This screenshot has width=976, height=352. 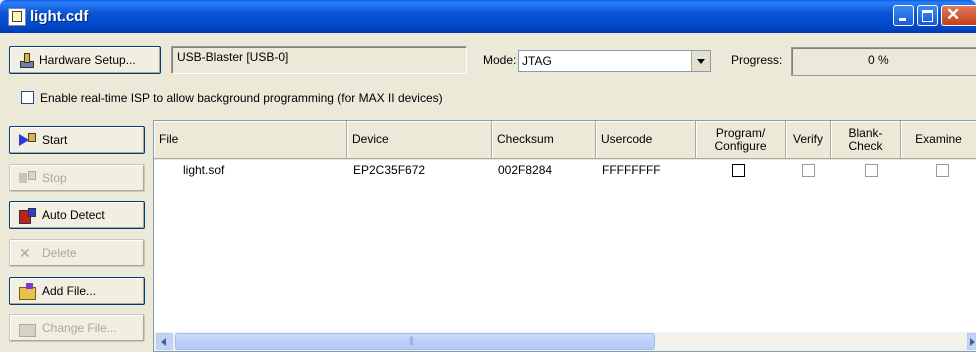 What do you see at coordinates (903, 15) in the screenshot?
I see `minimize-button` at bounding box center [903, 15].